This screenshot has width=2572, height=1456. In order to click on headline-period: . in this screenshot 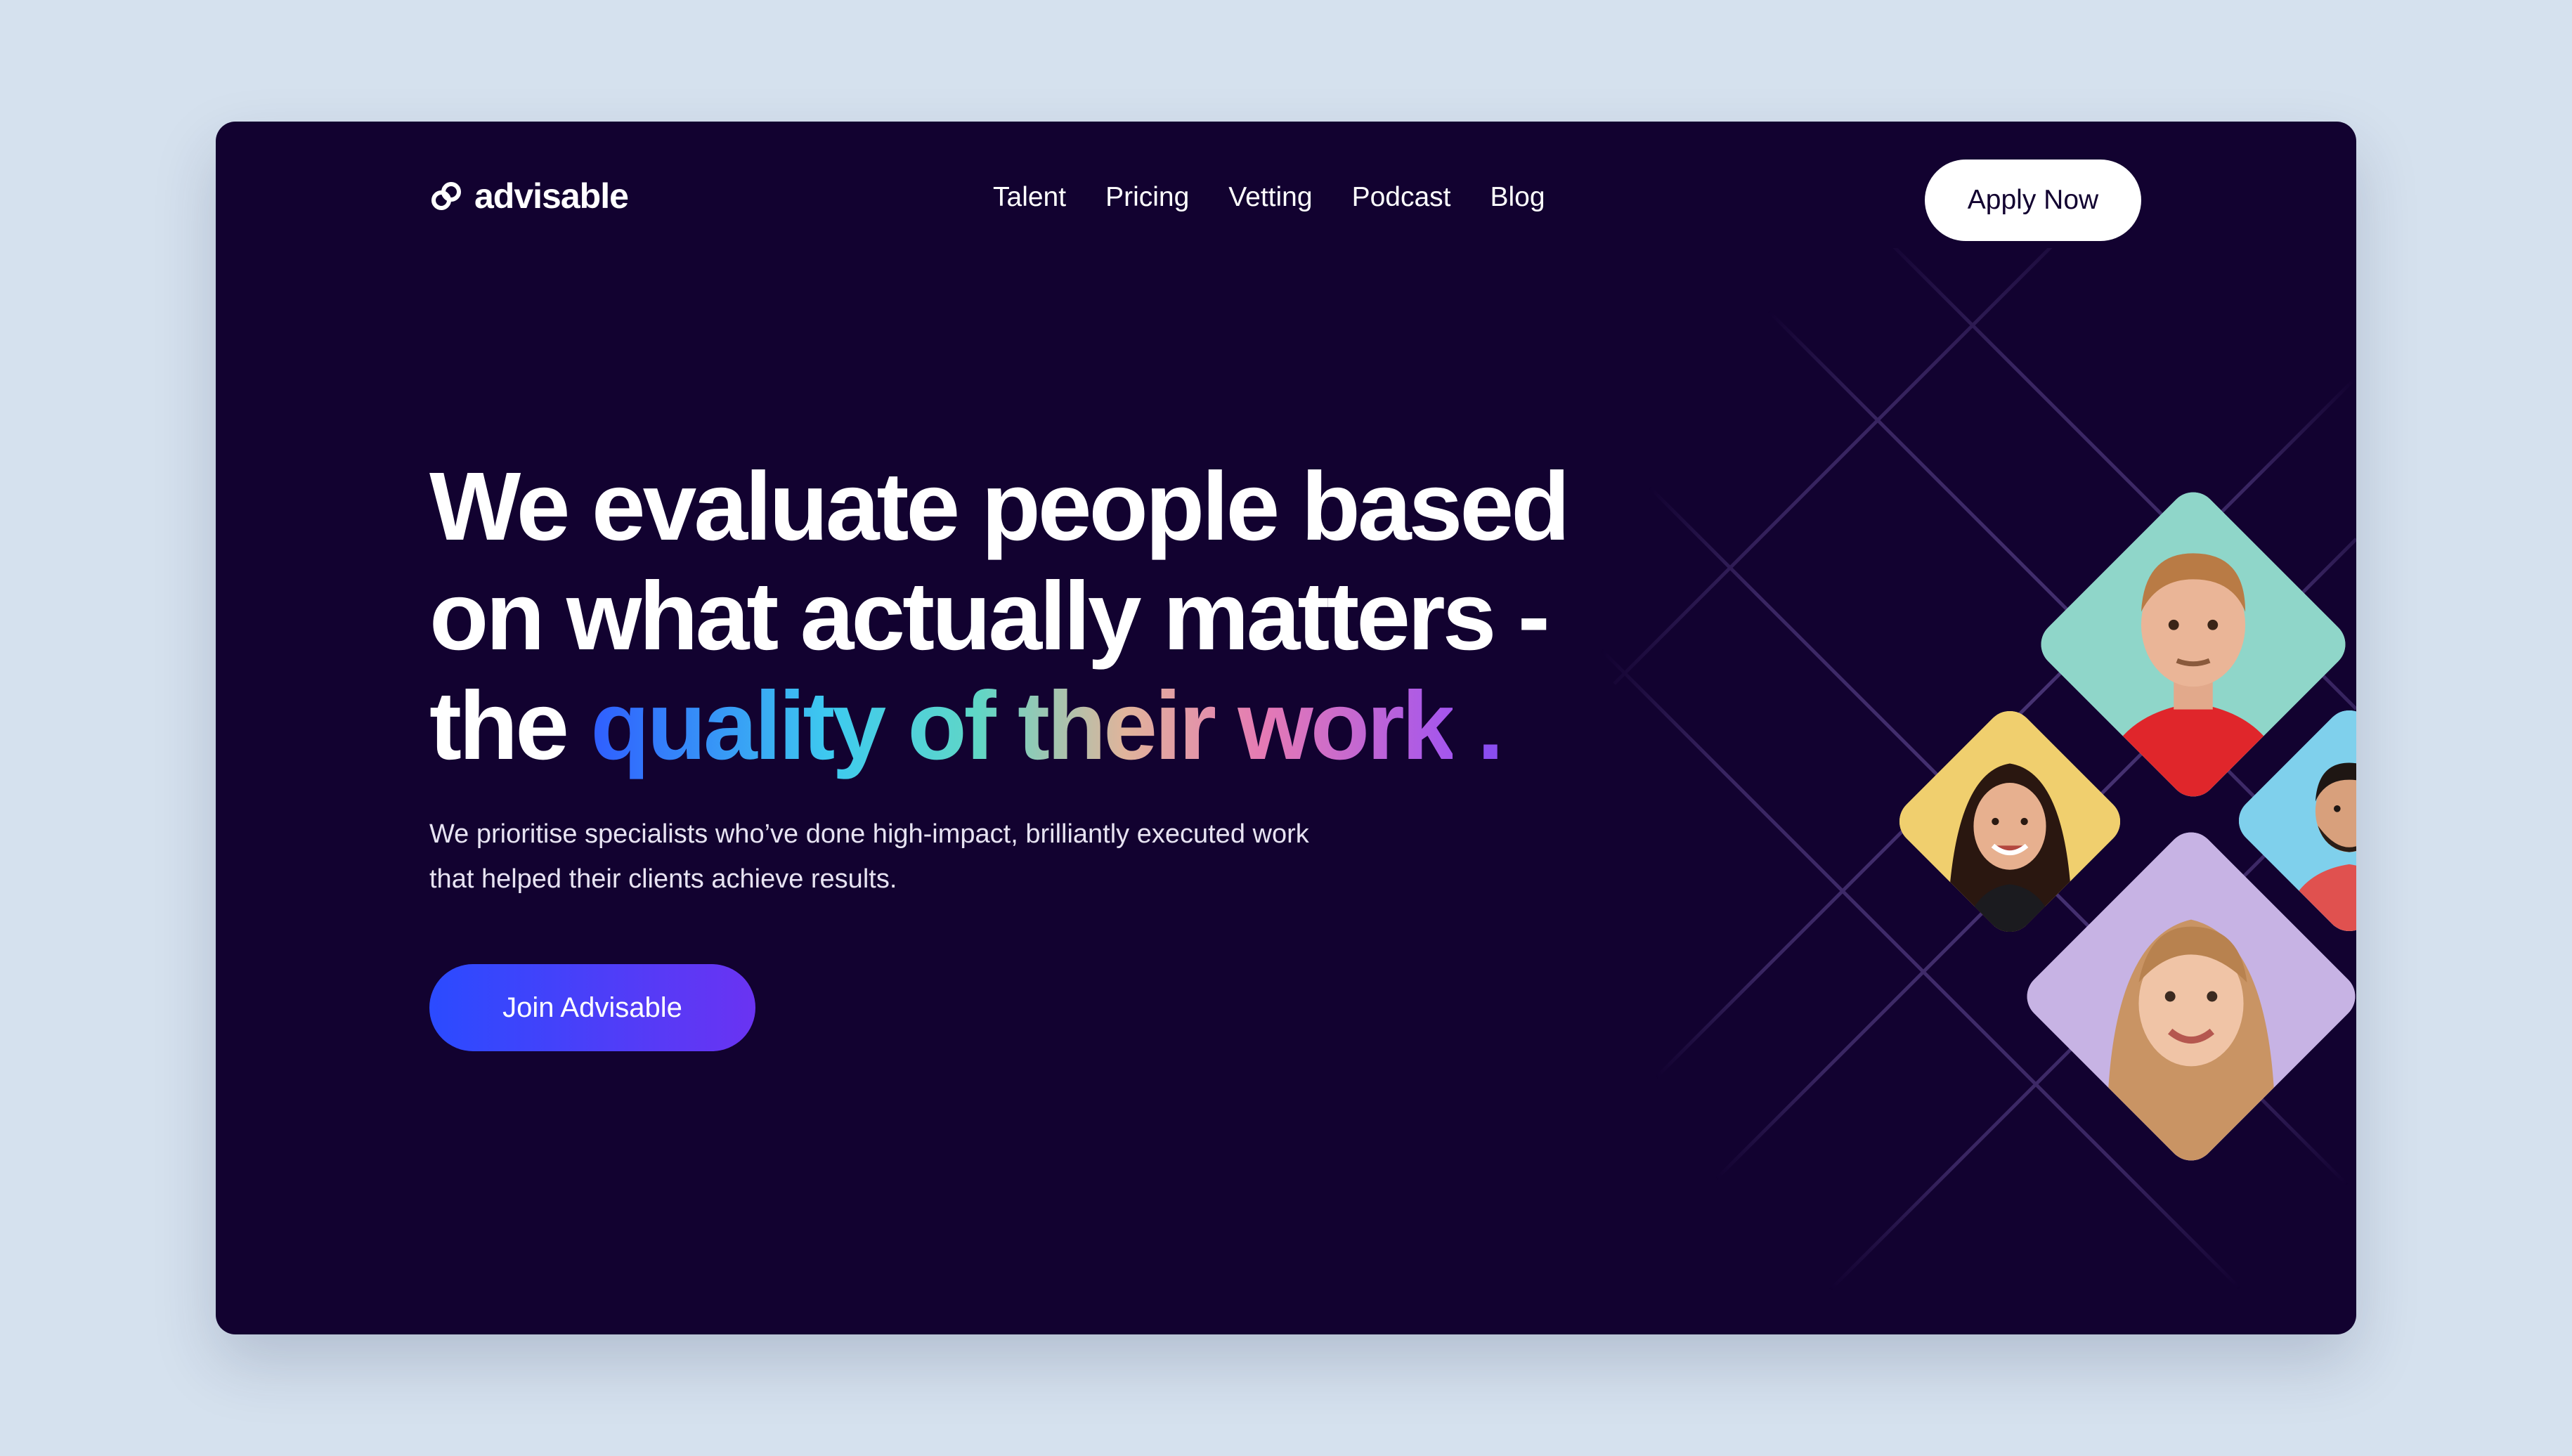, I will do `click(1478, 726)`.